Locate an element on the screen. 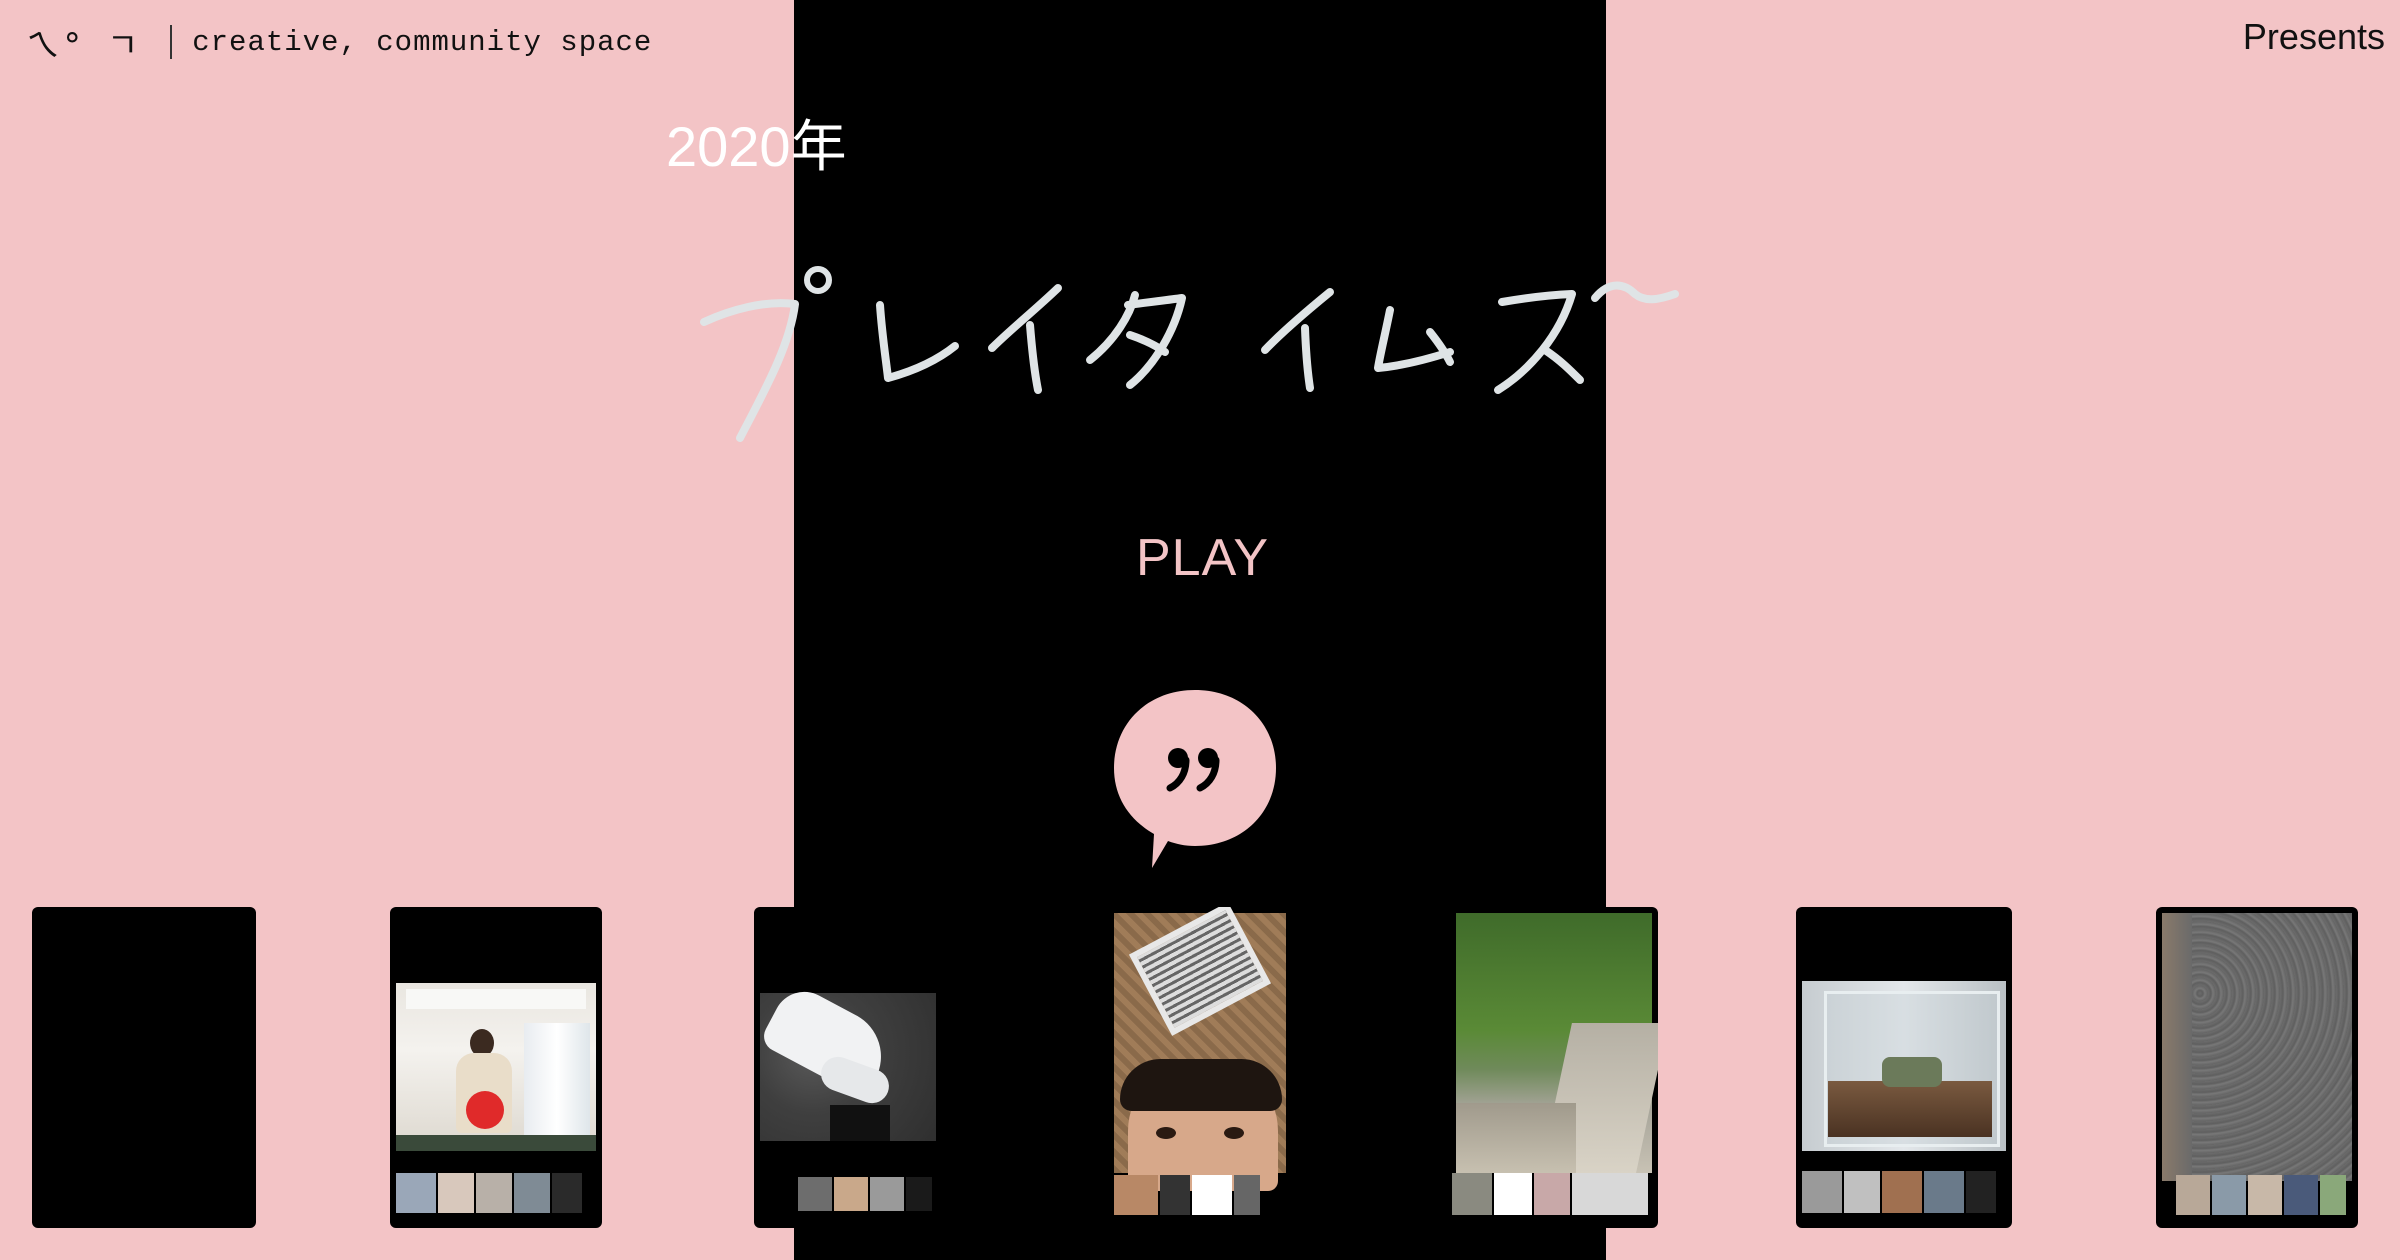  site-logo: ㄟ° ㄱ creative, community space is located at coordinates (339, 43).